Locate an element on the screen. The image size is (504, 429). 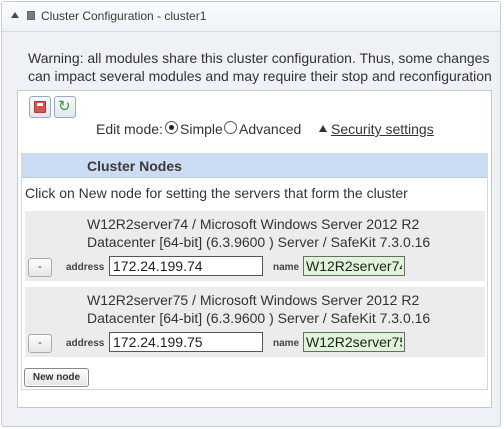
panel-header: Cluster Configuration - cluster1 is located at coordinates (251, 17).